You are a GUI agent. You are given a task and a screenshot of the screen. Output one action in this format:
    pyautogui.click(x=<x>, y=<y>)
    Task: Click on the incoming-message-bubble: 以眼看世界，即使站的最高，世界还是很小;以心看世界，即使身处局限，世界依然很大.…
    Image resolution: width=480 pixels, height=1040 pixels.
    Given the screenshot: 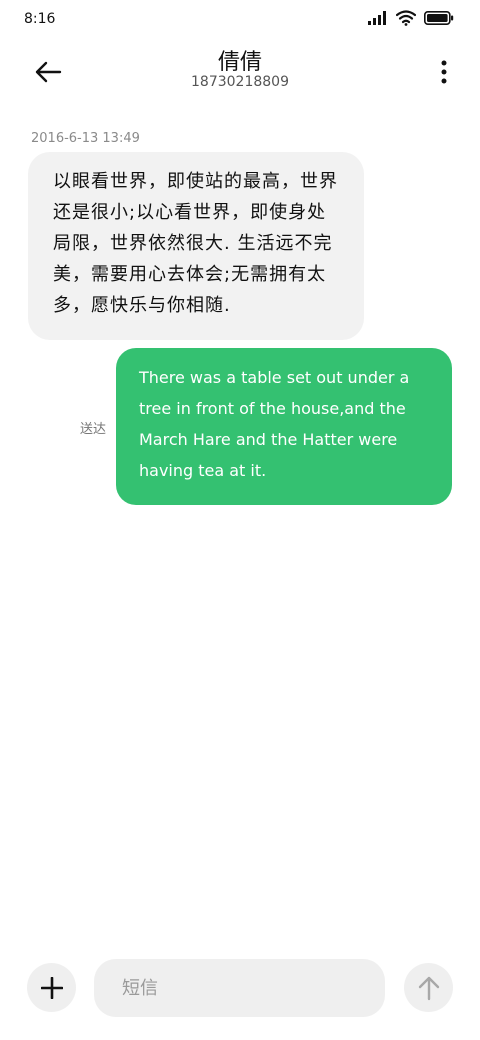 What is the action you would take?
    pyautogui.click(x=196, y=246)
    